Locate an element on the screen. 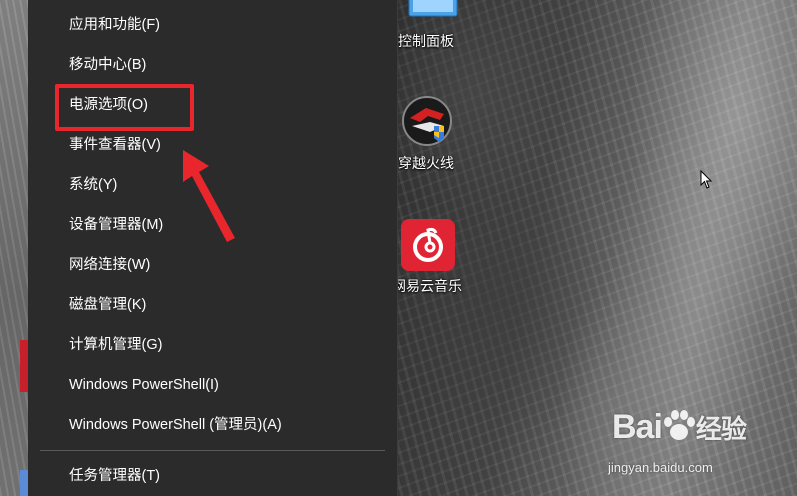 The height and width of the screenshot is (496, 797). menu-item-apps-and-features: 应用和功能(F) is located at coordinates (212, 25).